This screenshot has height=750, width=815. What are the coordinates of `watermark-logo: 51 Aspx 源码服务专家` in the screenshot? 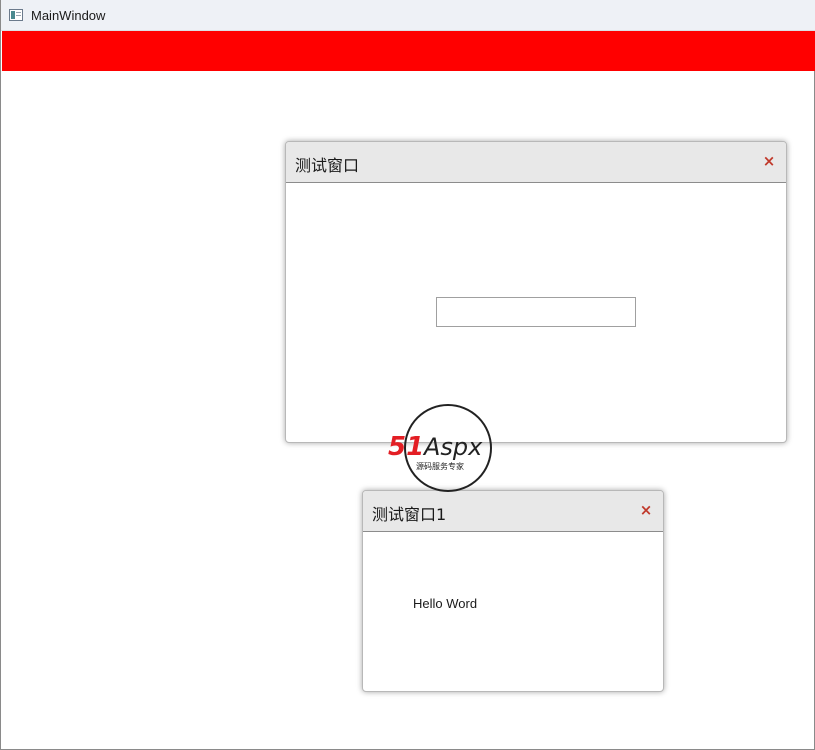 It's located at (440, 448).